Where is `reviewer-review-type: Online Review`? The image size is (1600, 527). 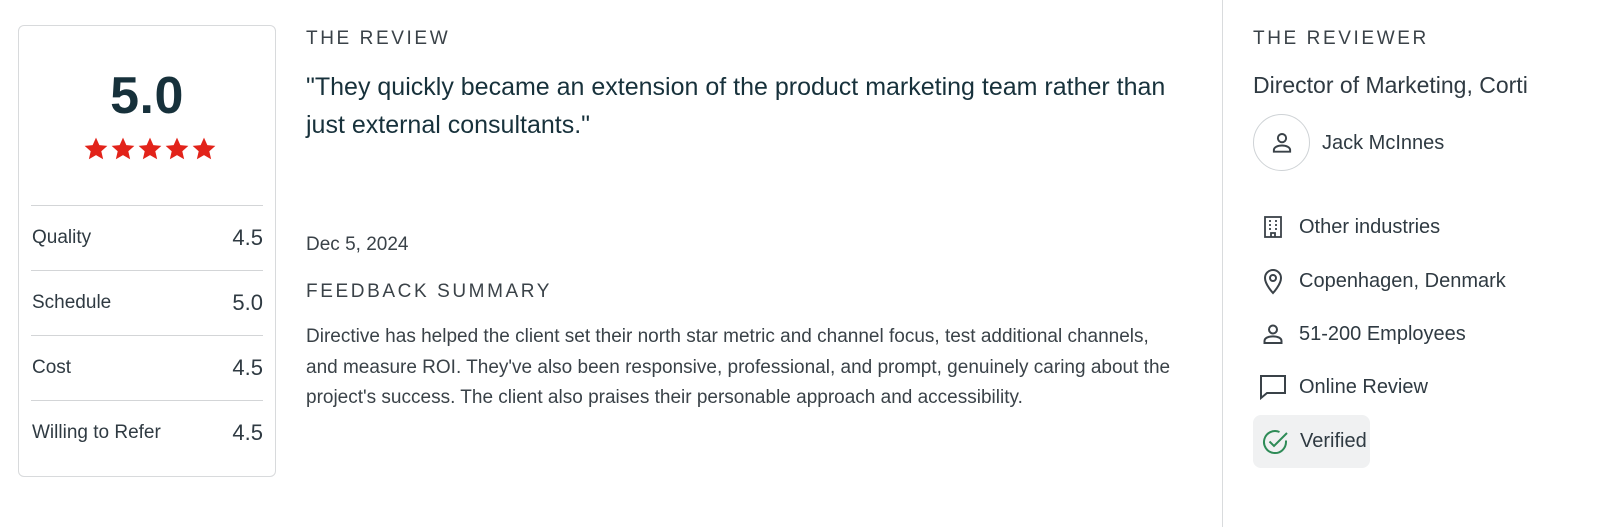
reviewer-review-type: Online Review is located at coordinates (1342, 387).